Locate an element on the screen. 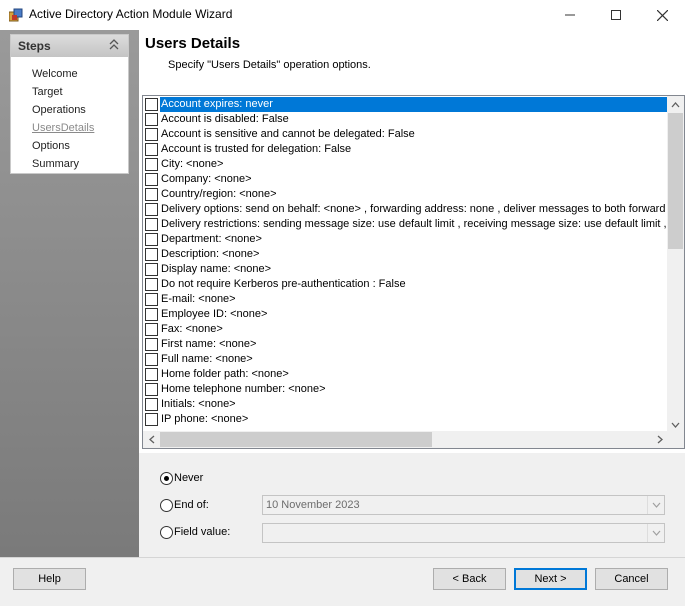 This screenshot has height=606, width=685. item-label: City: <none> is located at coordinates (192, 164).